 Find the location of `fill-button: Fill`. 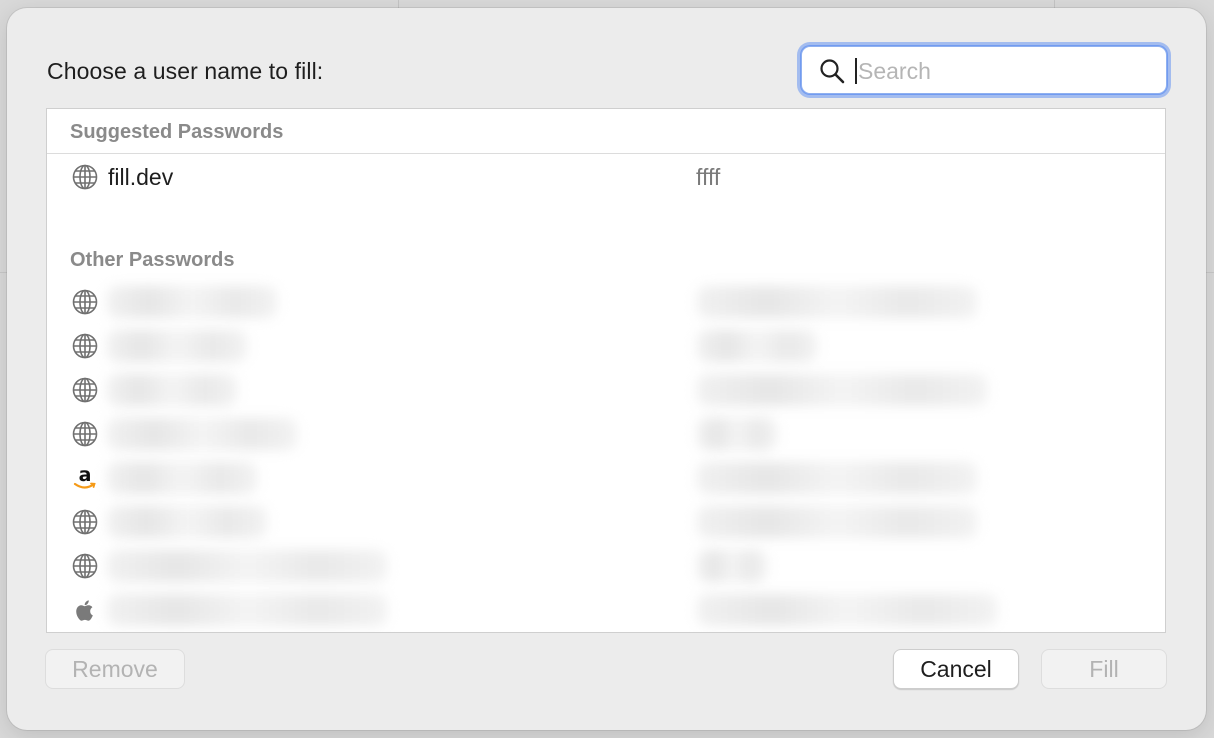

fill-button: Fill is located at coordinates (1104, 669).